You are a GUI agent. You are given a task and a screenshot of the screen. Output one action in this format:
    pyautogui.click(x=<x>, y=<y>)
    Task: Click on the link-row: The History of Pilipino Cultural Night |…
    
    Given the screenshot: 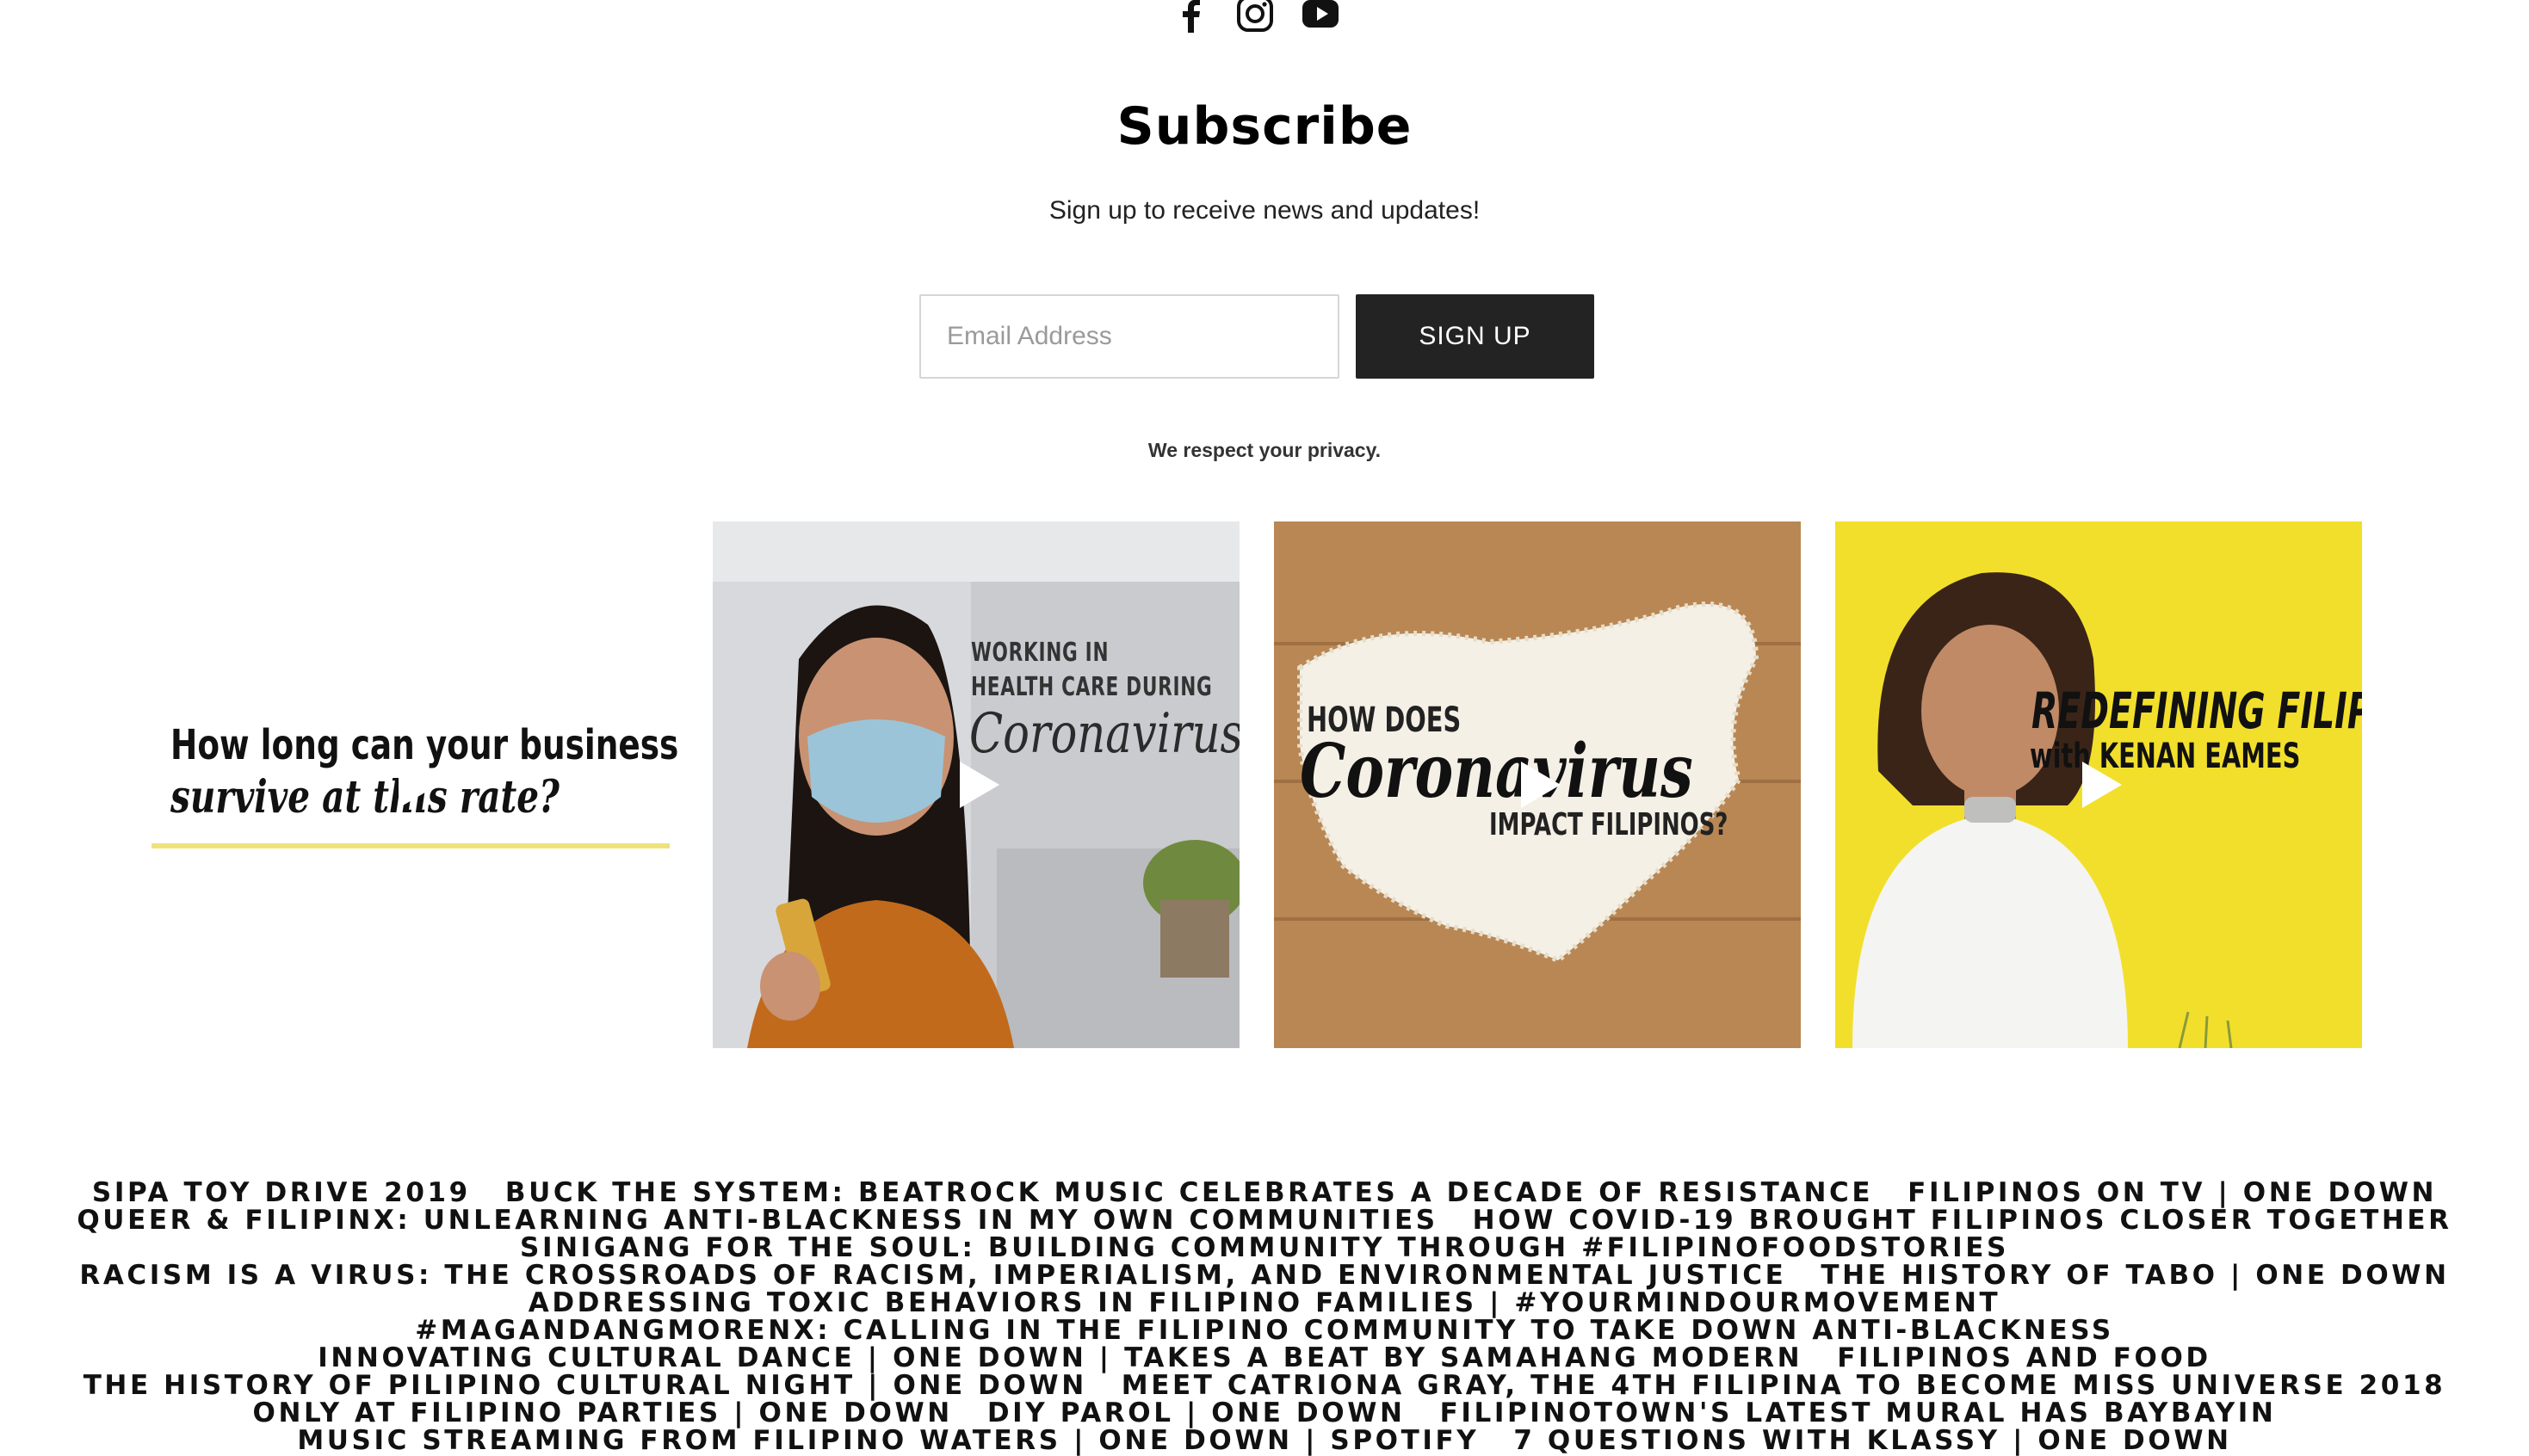 What is the action you would take?
    pyautogui.click(x=1264, y=1385)
    